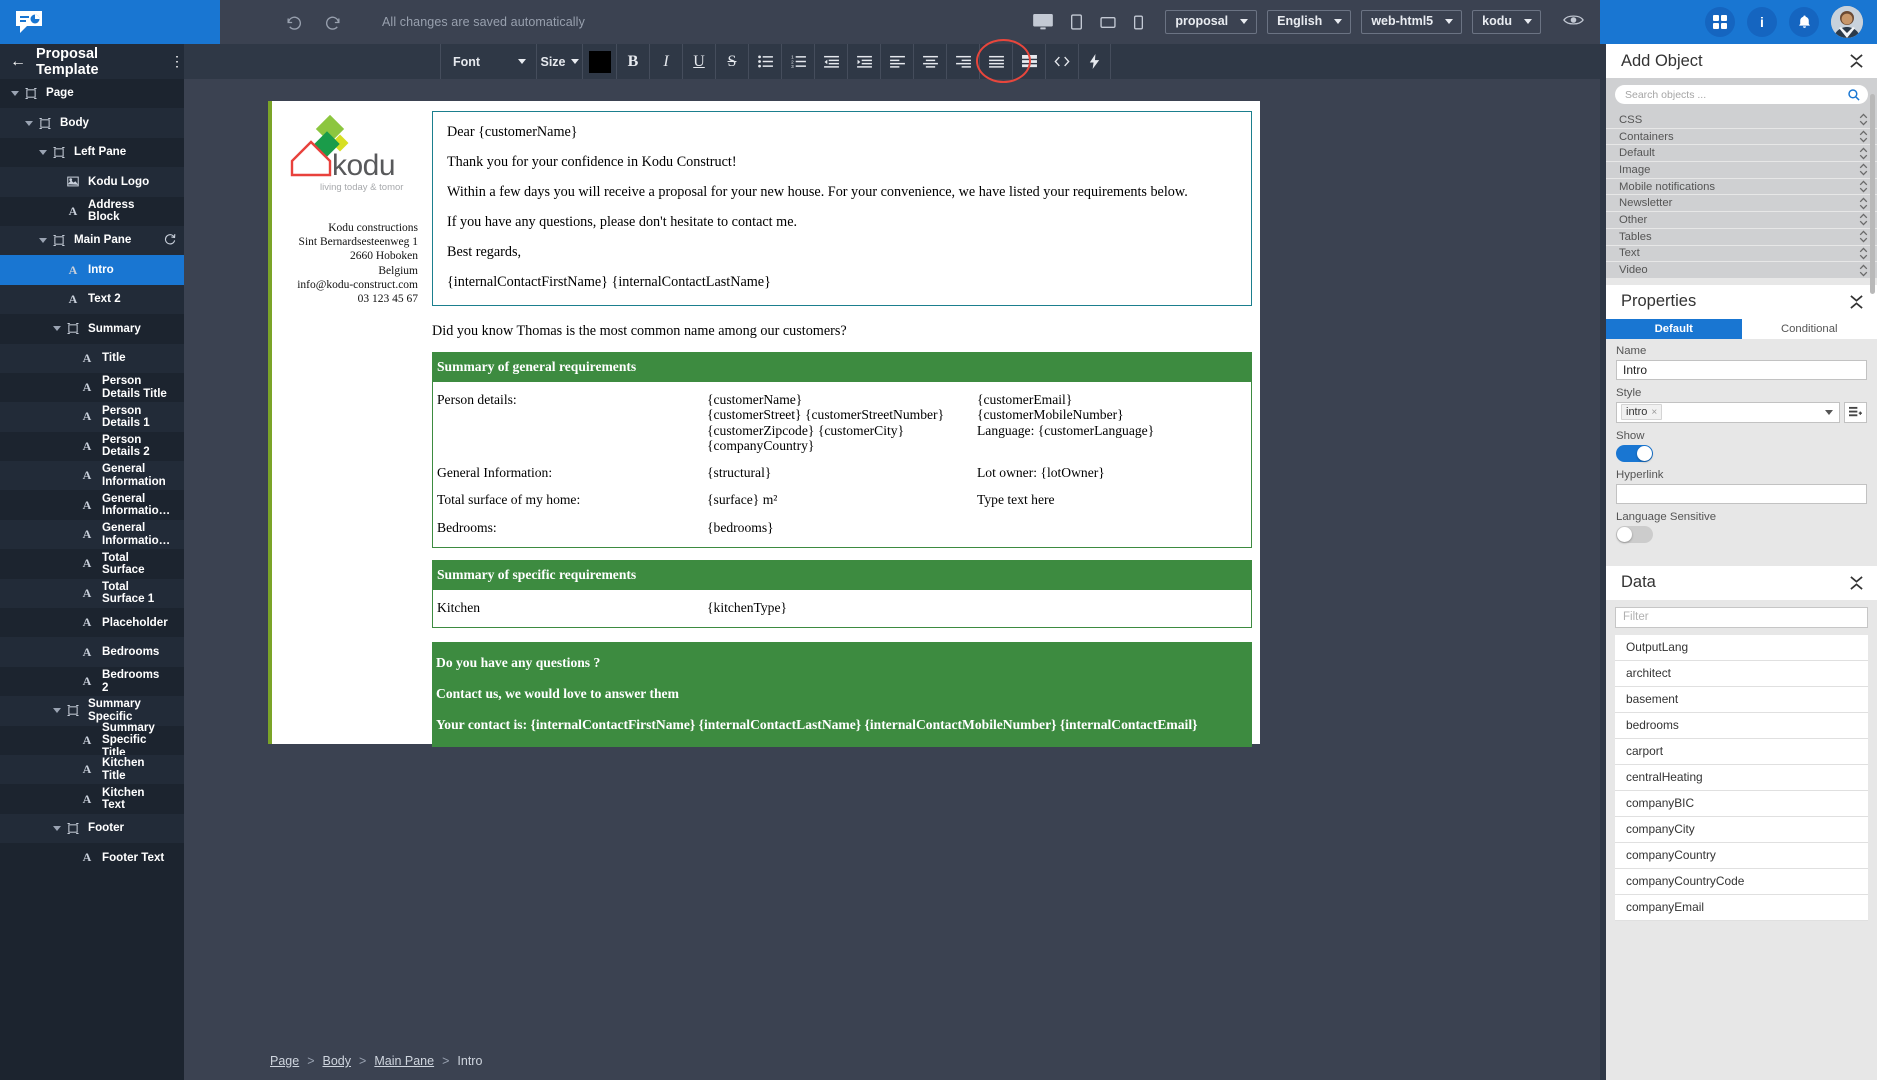 Image resolution: width=1877 pixels, height=1080 pixels. Describe the element at coordinates (92, 240) in the screenshot. I see `sidebar-item-main-pane: Main Pane` at that location.